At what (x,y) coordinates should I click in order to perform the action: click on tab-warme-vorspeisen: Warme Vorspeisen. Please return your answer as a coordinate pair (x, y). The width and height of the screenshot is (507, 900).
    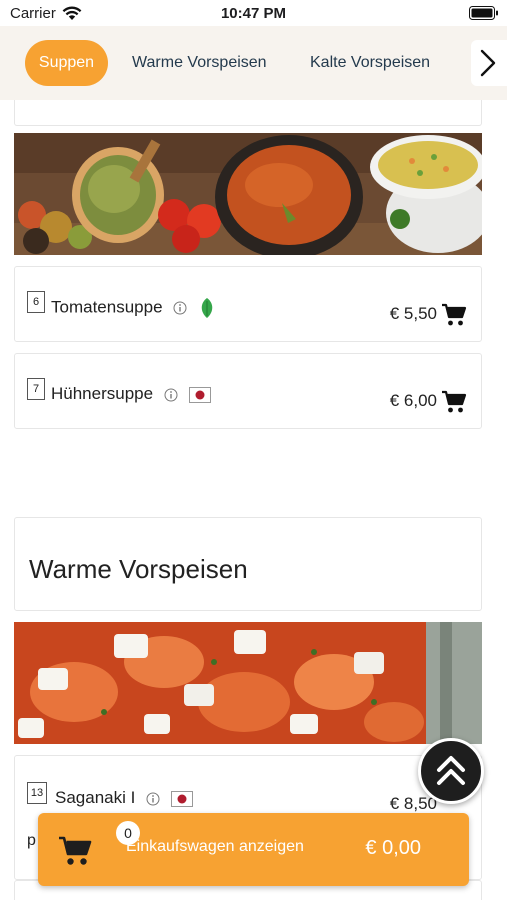
    Looking at the image, I should click on (199, 63).